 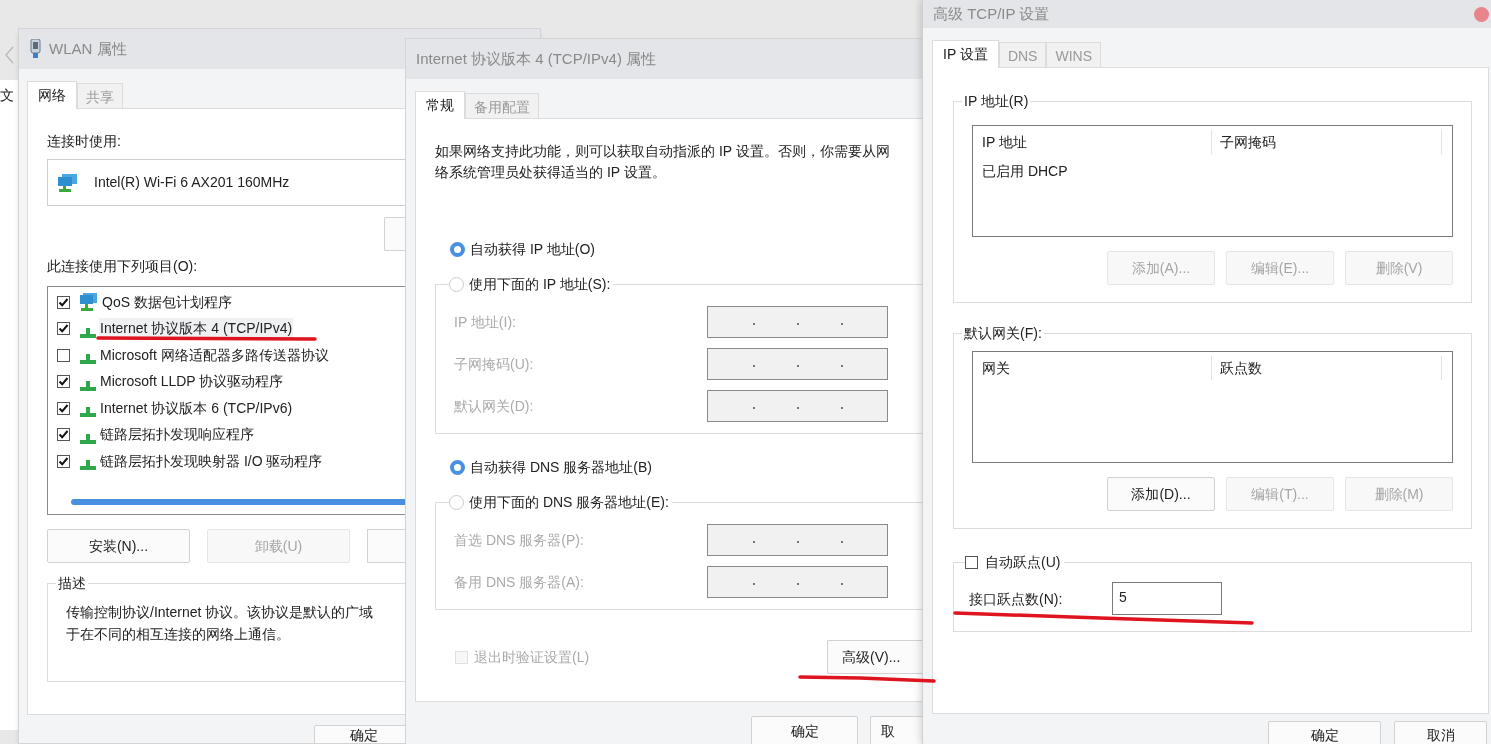 I want to click on list-item: Microsoft 网络适配器多路传送器协议, so click(x=214, y=355).